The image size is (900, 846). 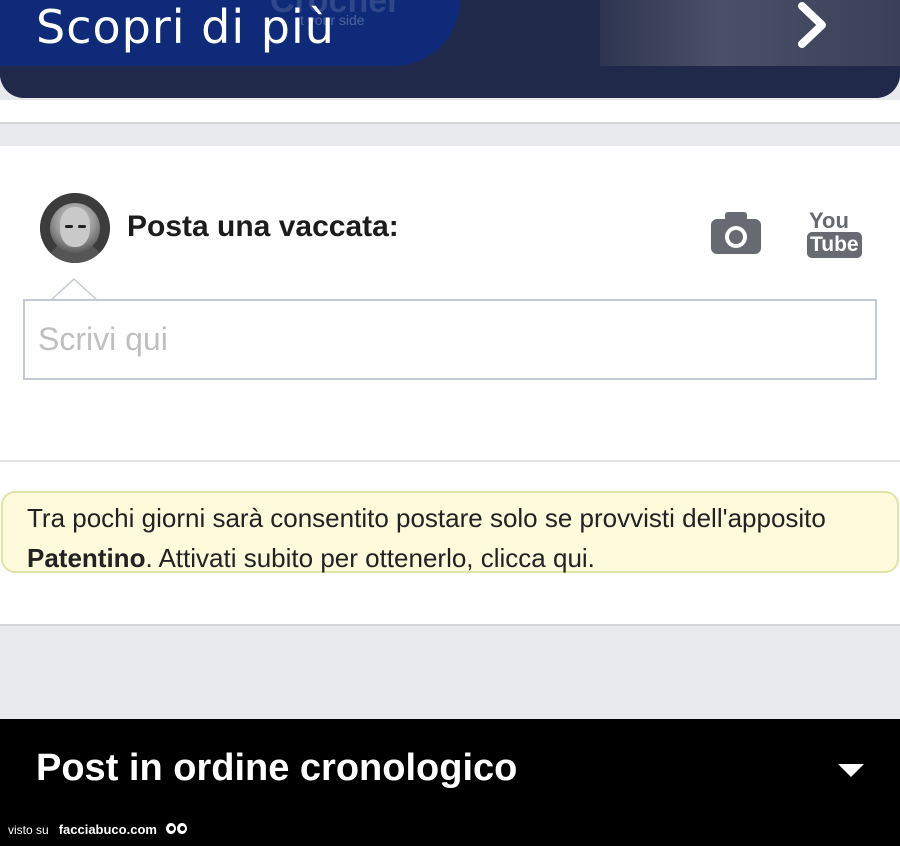 I want to click on avatar-hair, so click(x=75, y=228).